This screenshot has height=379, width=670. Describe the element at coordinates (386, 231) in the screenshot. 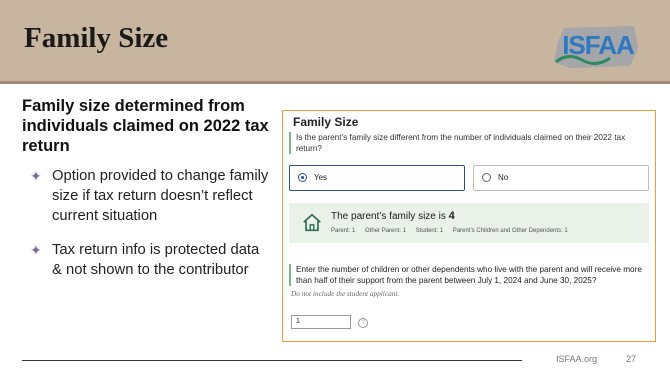

I see `breakdown-item: Other Parent: 1` at that location.